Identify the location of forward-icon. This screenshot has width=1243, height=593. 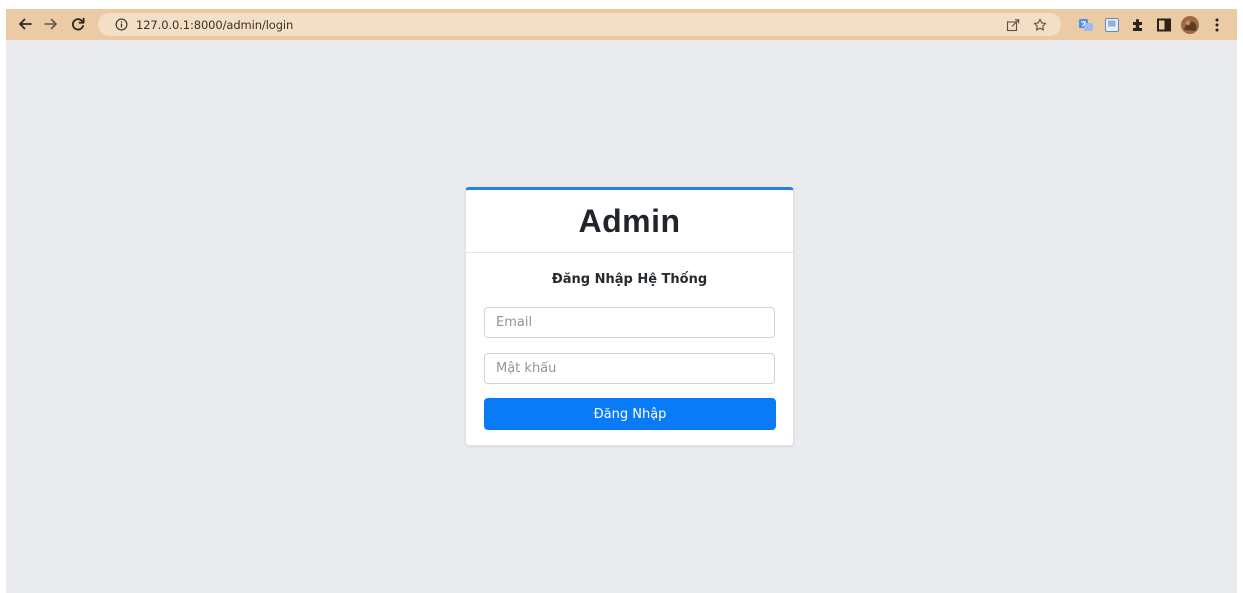
(50, 24).